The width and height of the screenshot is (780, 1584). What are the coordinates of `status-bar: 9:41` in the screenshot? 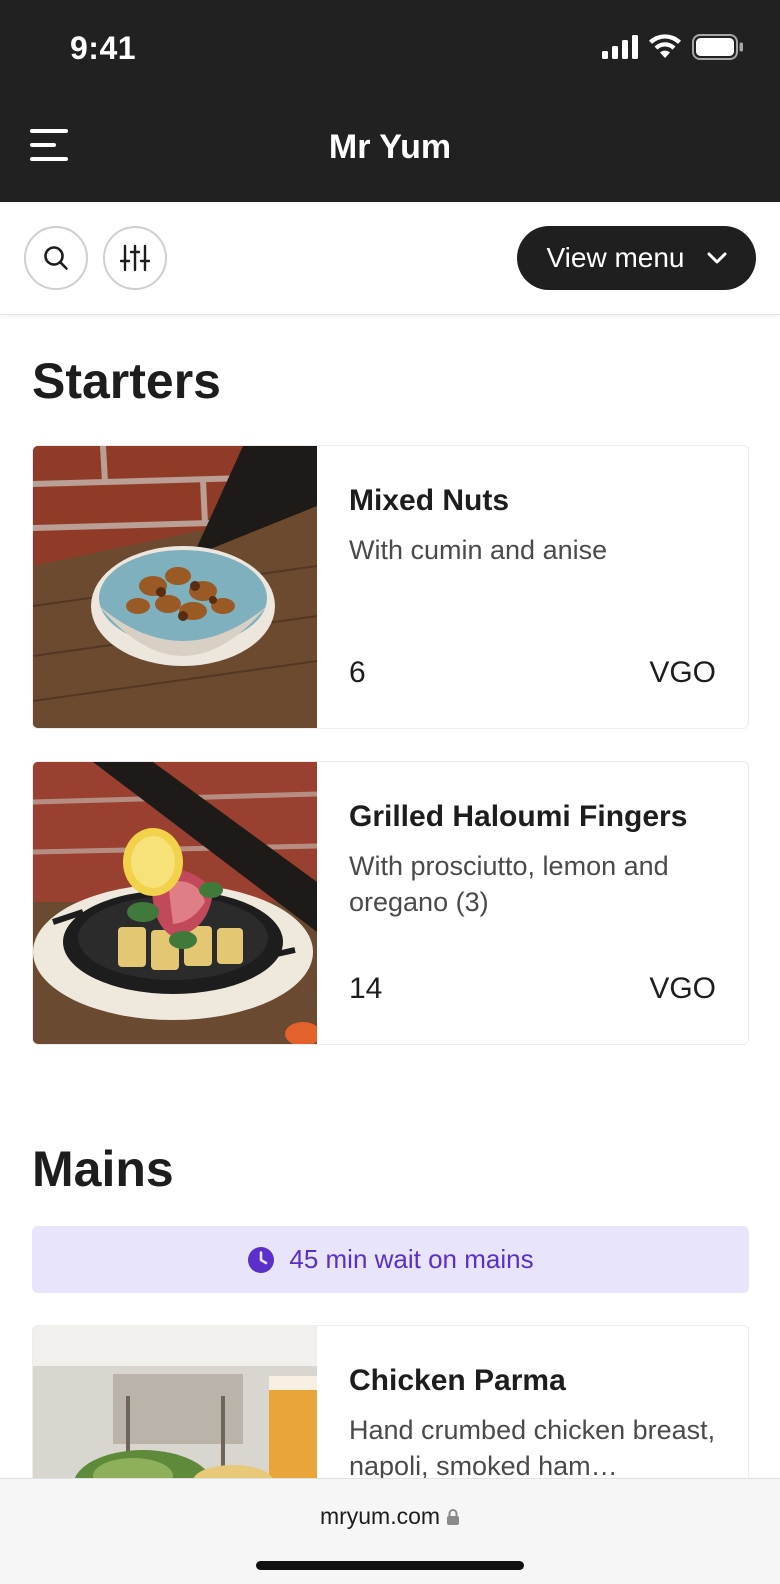 It's located at (390, 50).